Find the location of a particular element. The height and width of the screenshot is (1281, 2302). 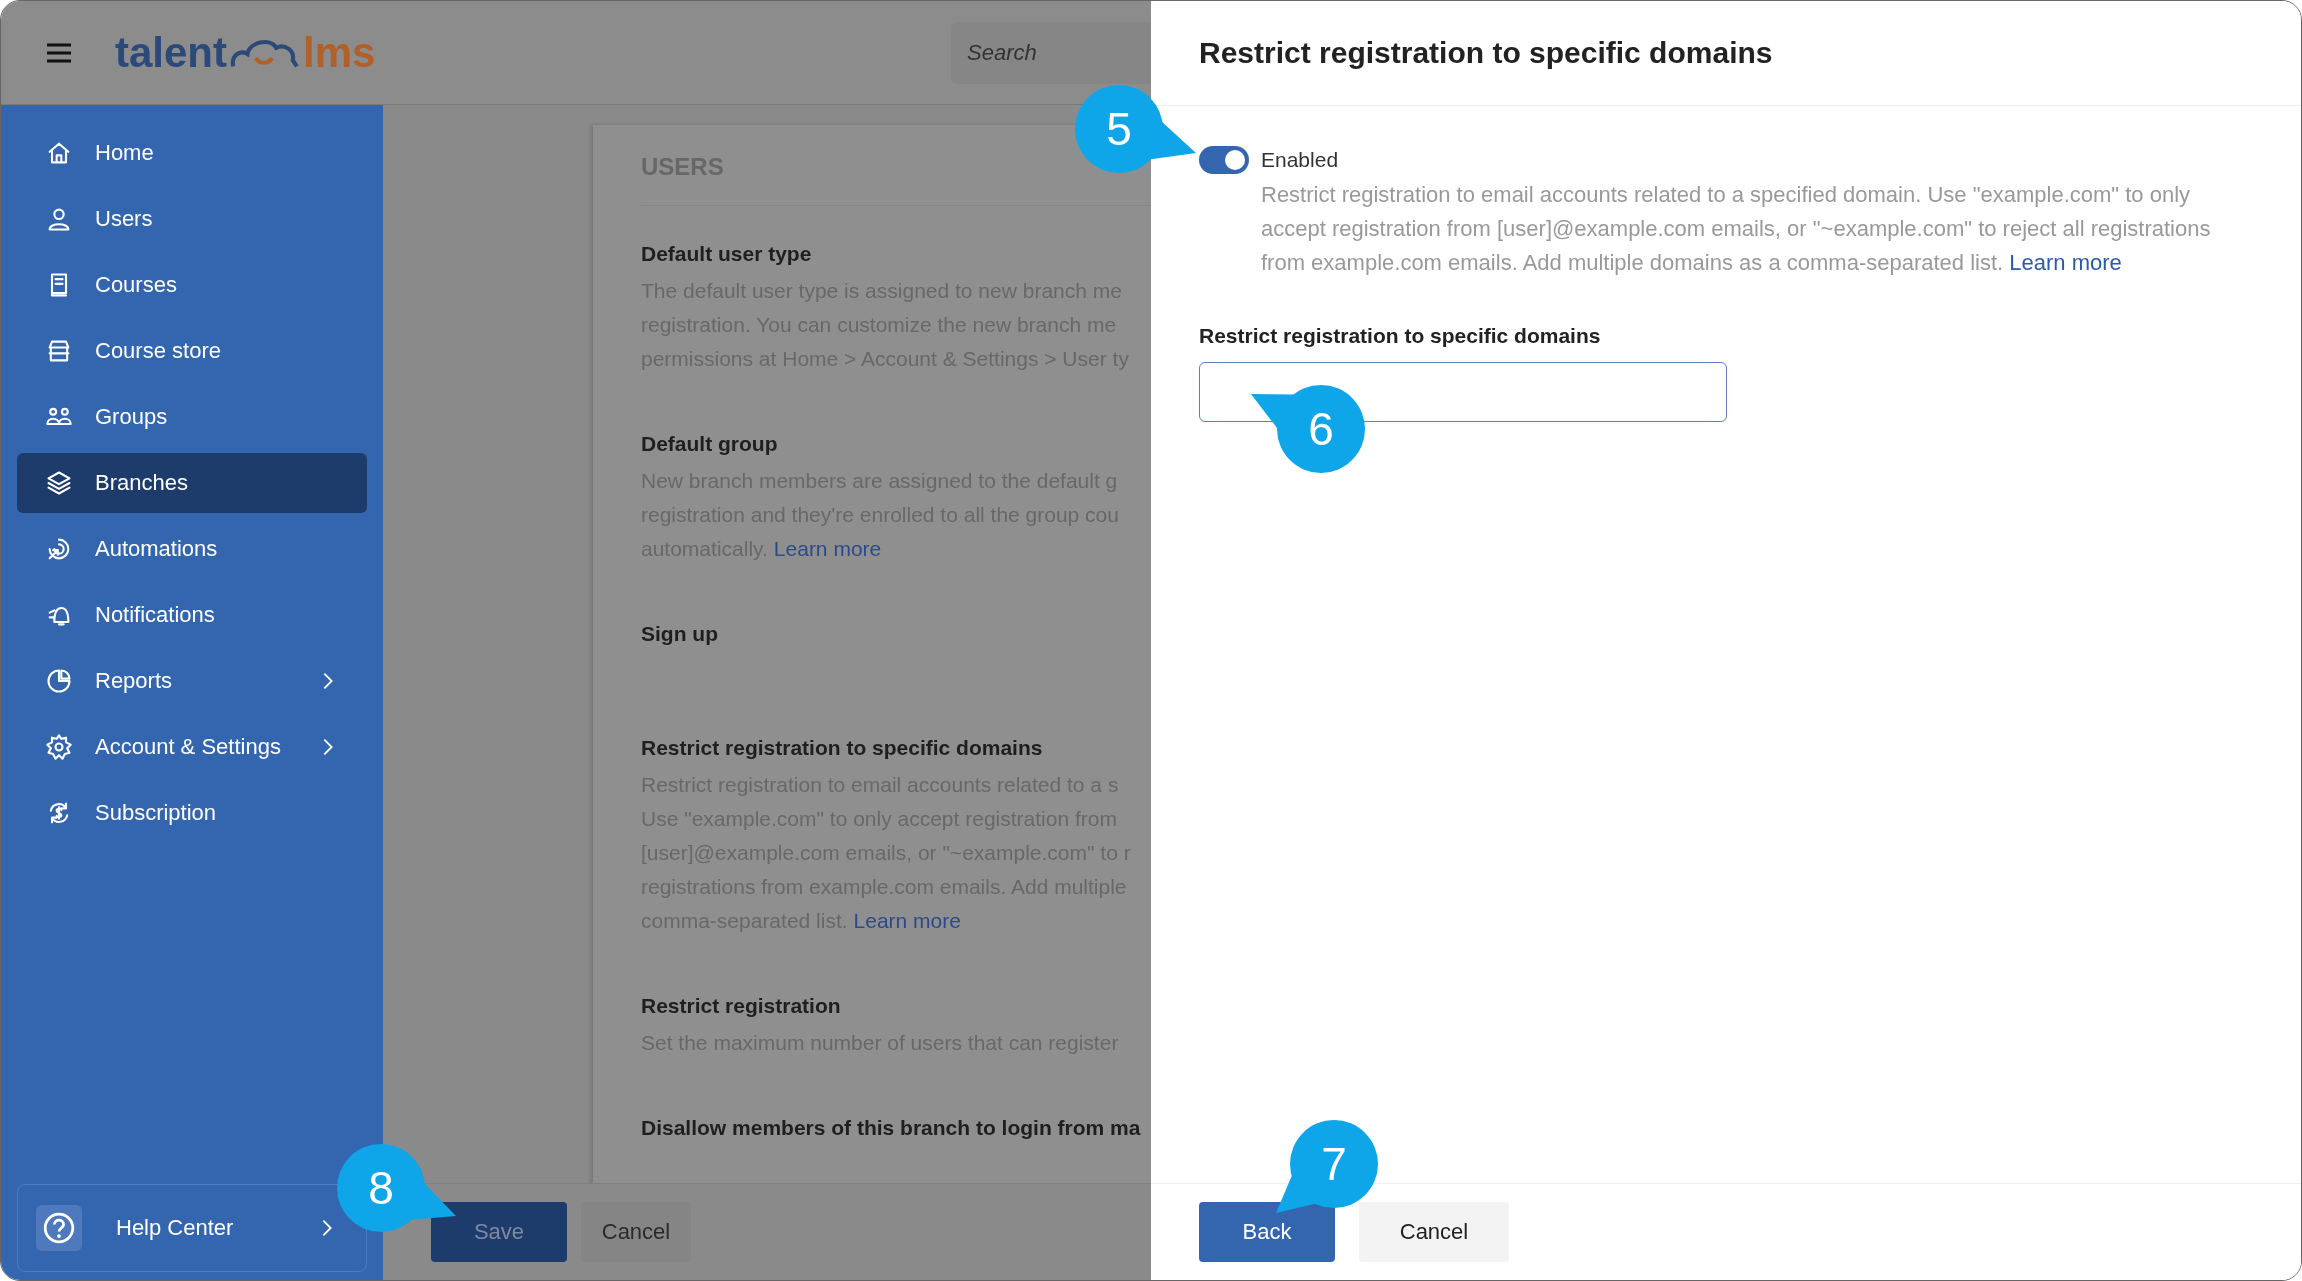

drawer-title: Restrict registration to specific domains is located at coordinates (1486, 53).